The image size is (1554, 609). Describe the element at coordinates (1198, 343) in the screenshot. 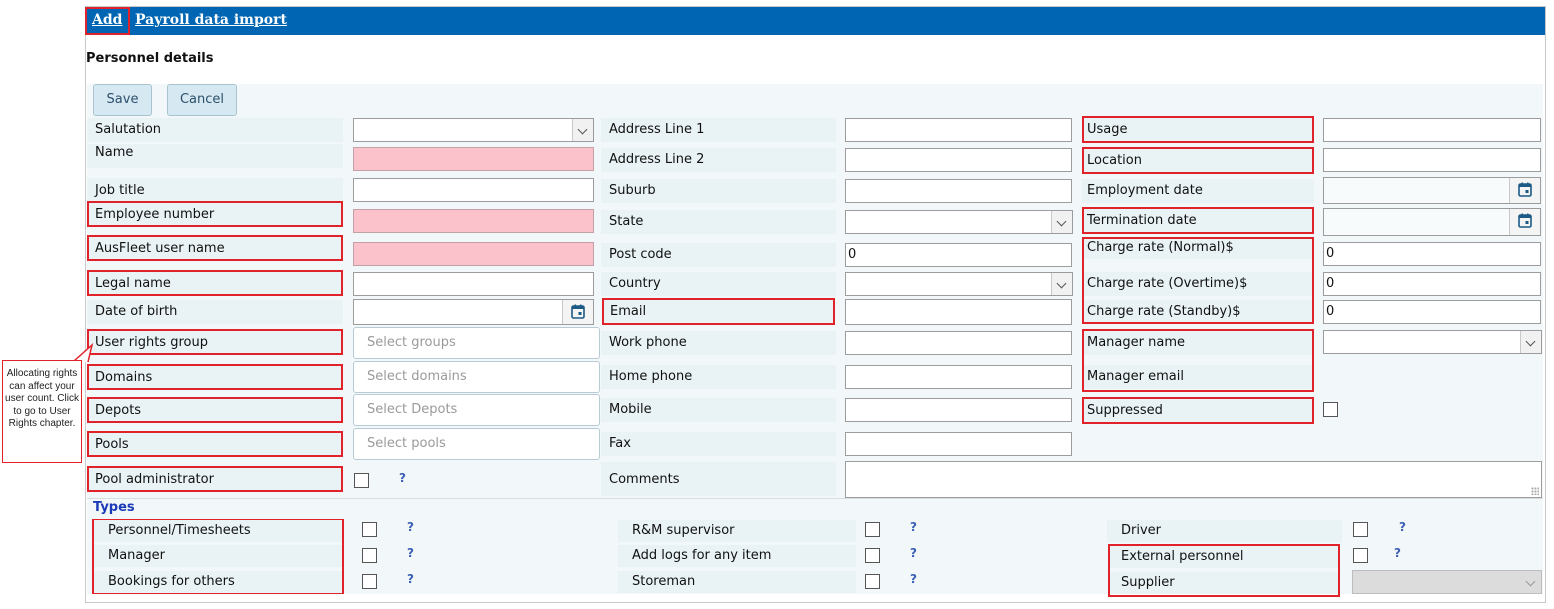

I see `manager-name-label: Manager name` at that location.